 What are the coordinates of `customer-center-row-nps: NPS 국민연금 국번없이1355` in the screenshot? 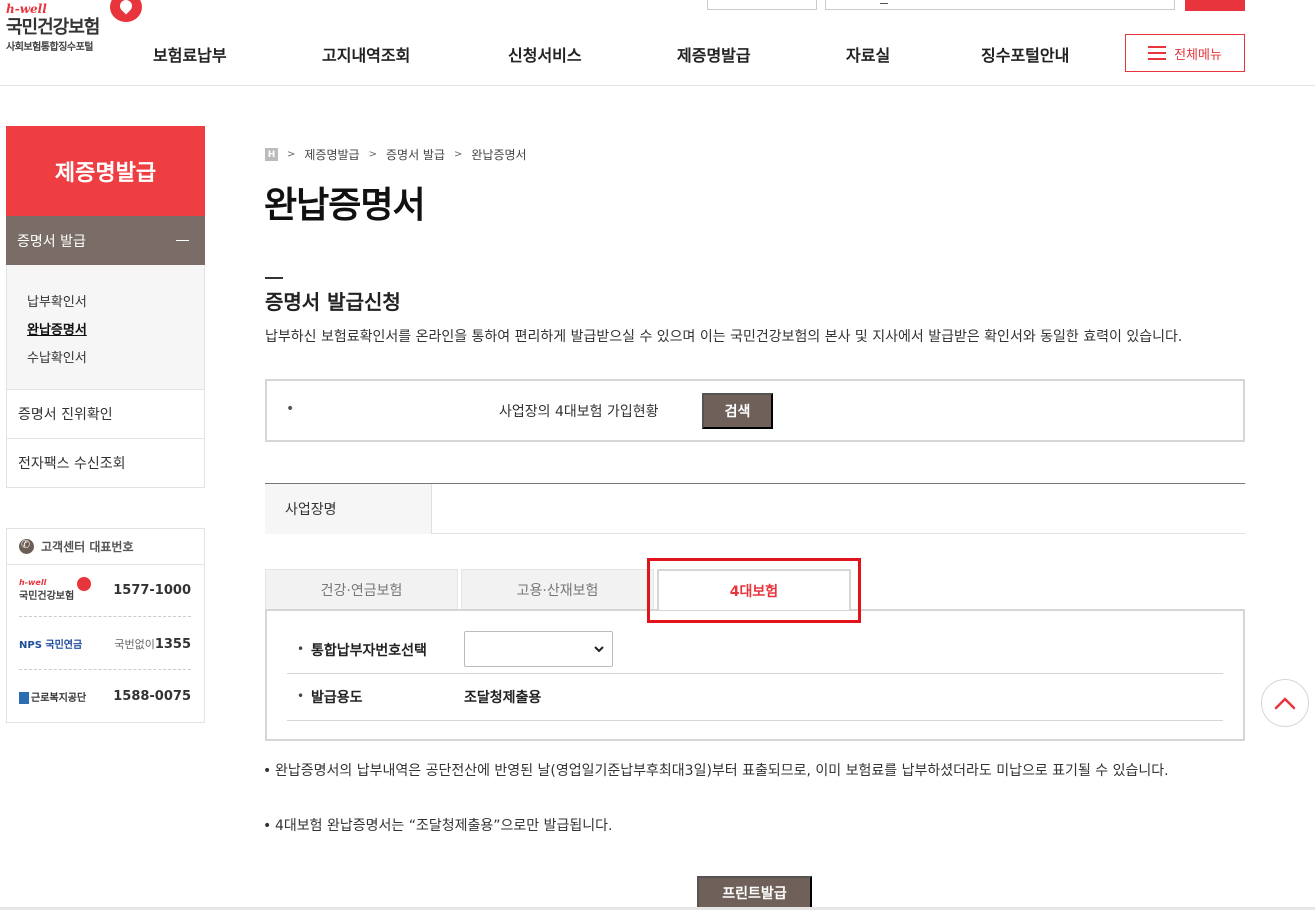 It's located at (105, 644).